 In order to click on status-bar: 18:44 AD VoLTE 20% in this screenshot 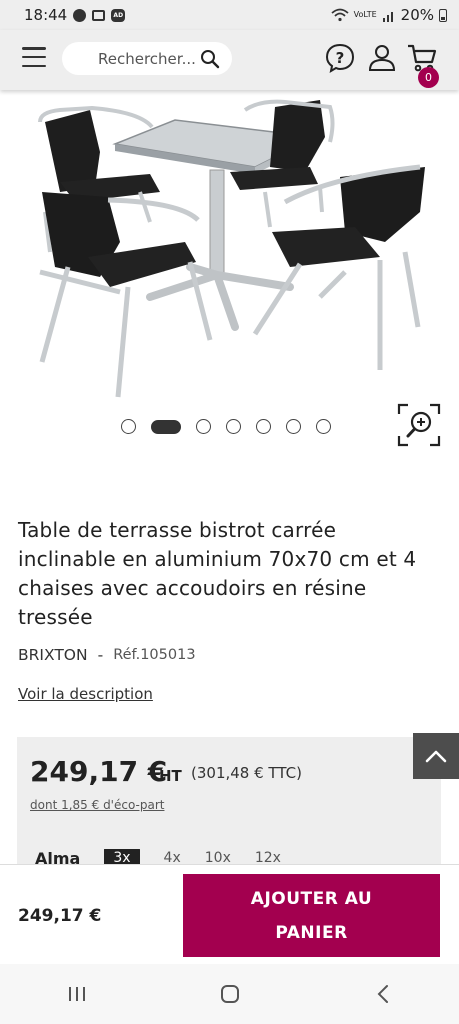, I will do `click(229, 15)`.